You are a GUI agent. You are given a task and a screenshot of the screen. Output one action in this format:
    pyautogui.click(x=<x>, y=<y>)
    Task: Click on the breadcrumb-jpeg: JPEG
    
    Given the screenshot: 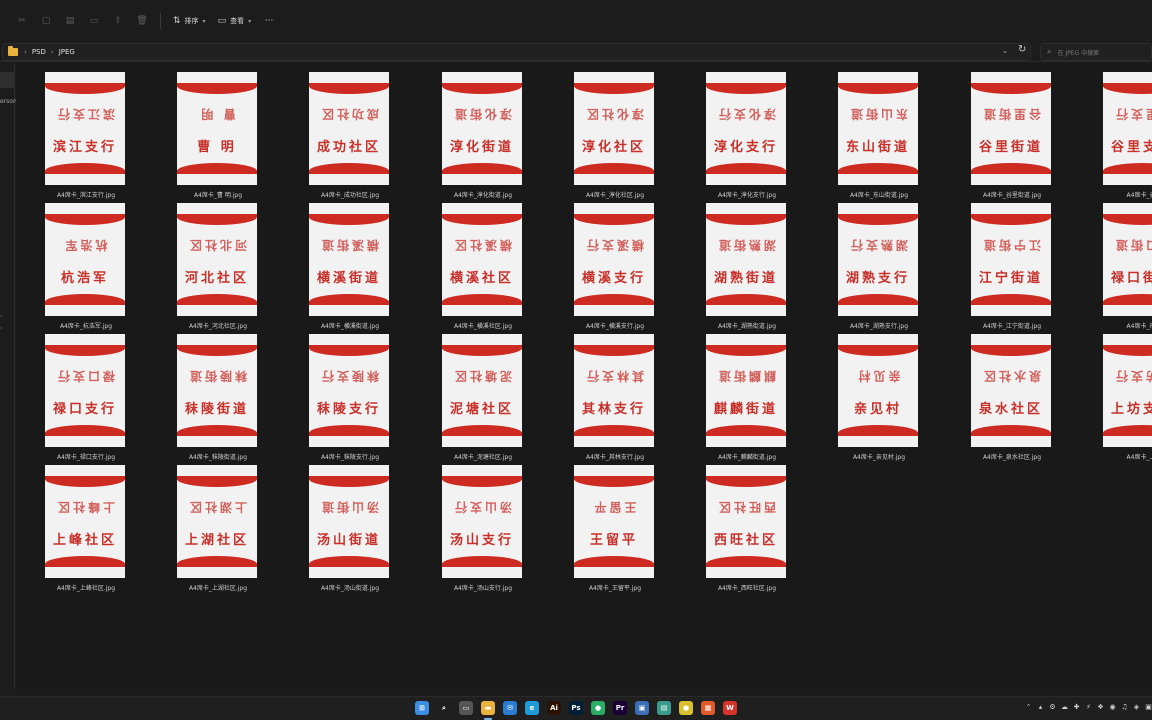 What is the action you would take?
    pyautogui.click(x=67, y=52)
    